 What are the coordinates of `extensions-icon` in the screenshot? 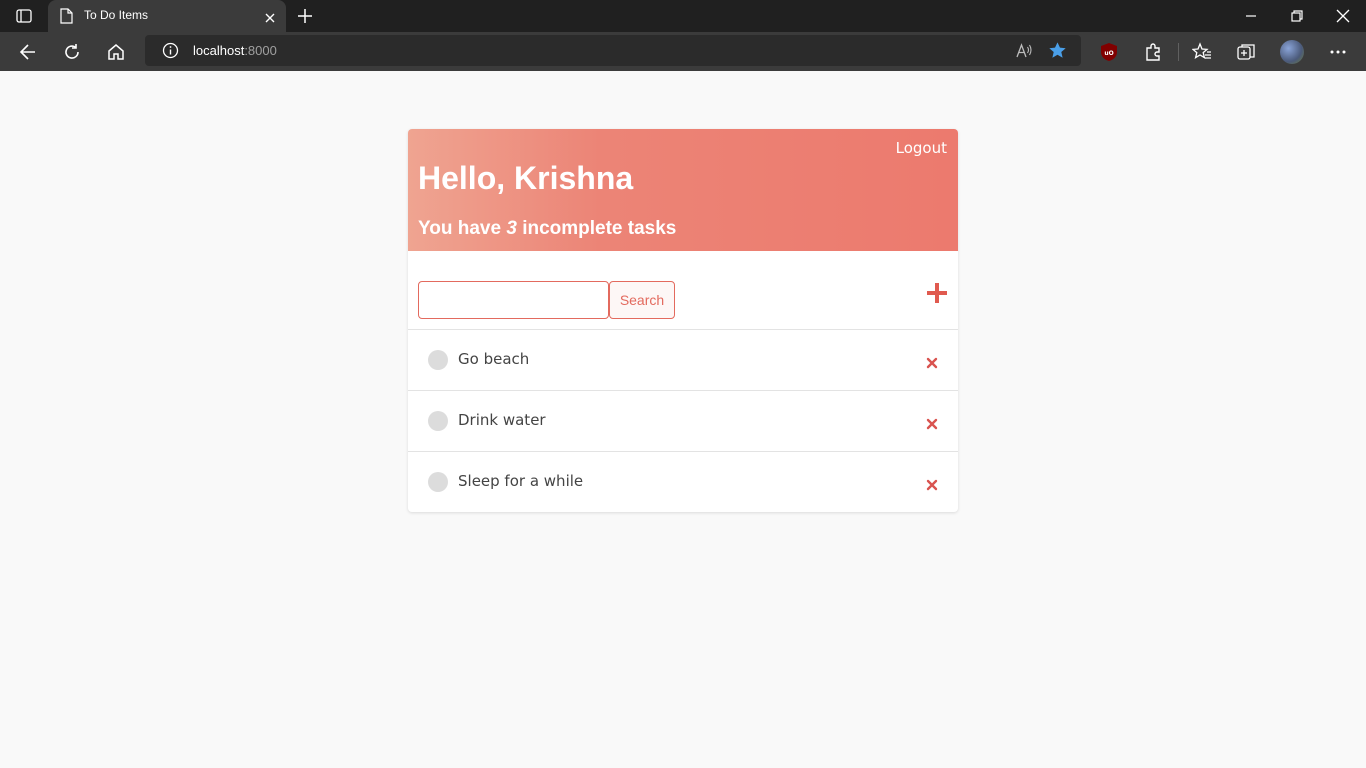 It's located at (1153, 52).